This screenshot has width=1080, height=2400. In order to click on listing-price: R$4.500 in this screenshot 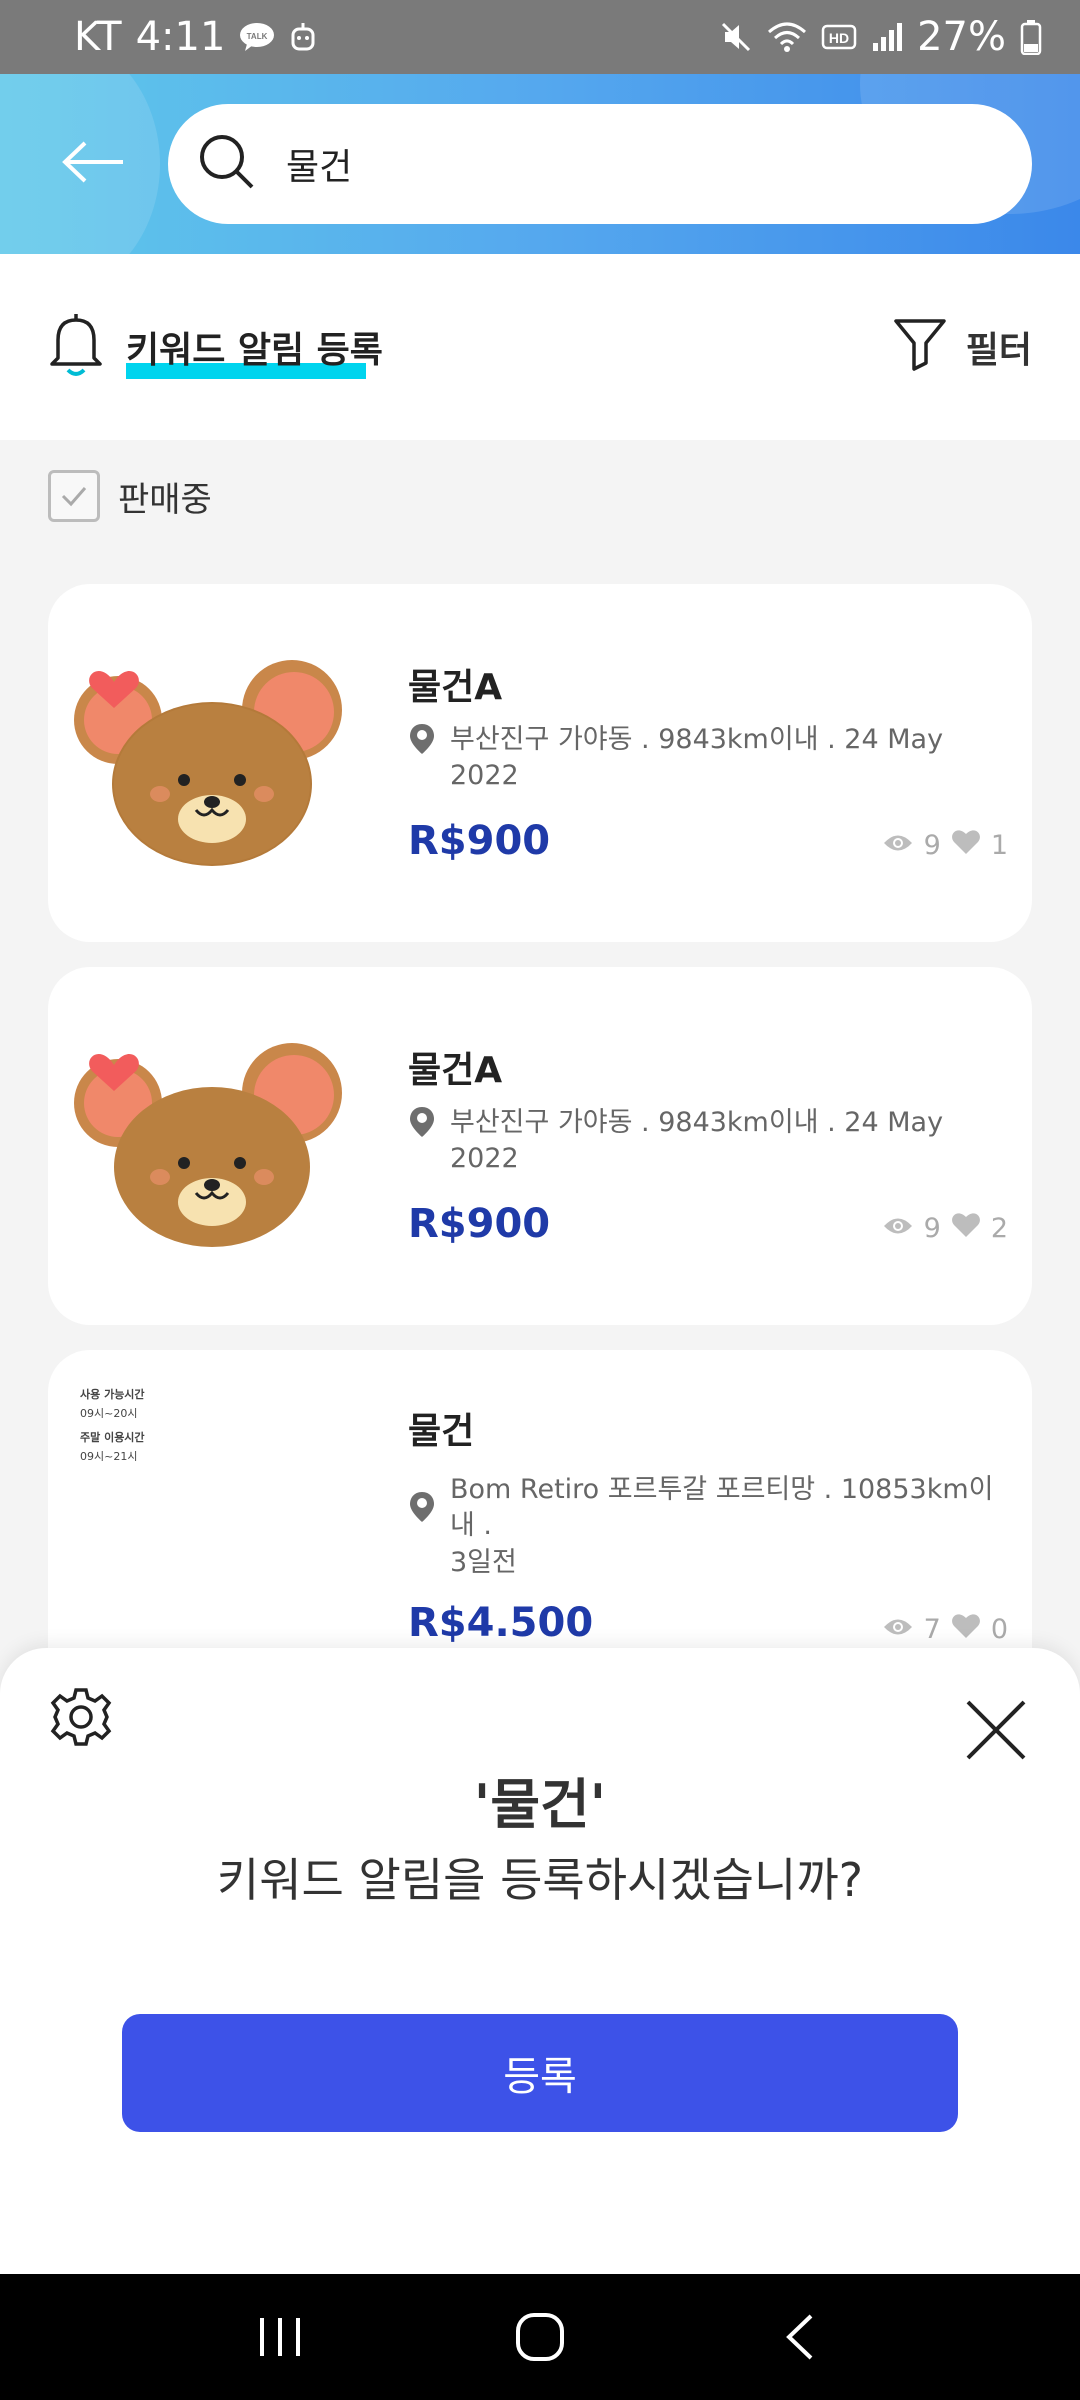, I will do `click(501, 1623)`.